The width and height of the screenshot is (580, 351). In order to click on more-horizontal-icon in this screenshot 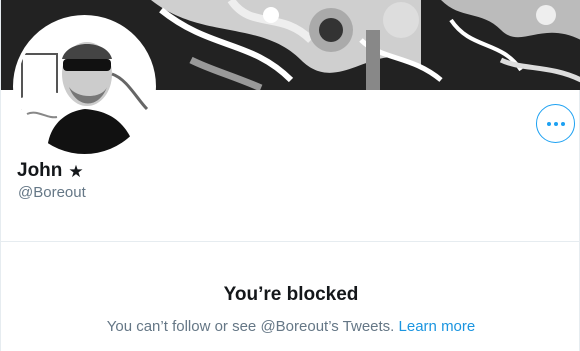, I will do `click(555, 123)`.